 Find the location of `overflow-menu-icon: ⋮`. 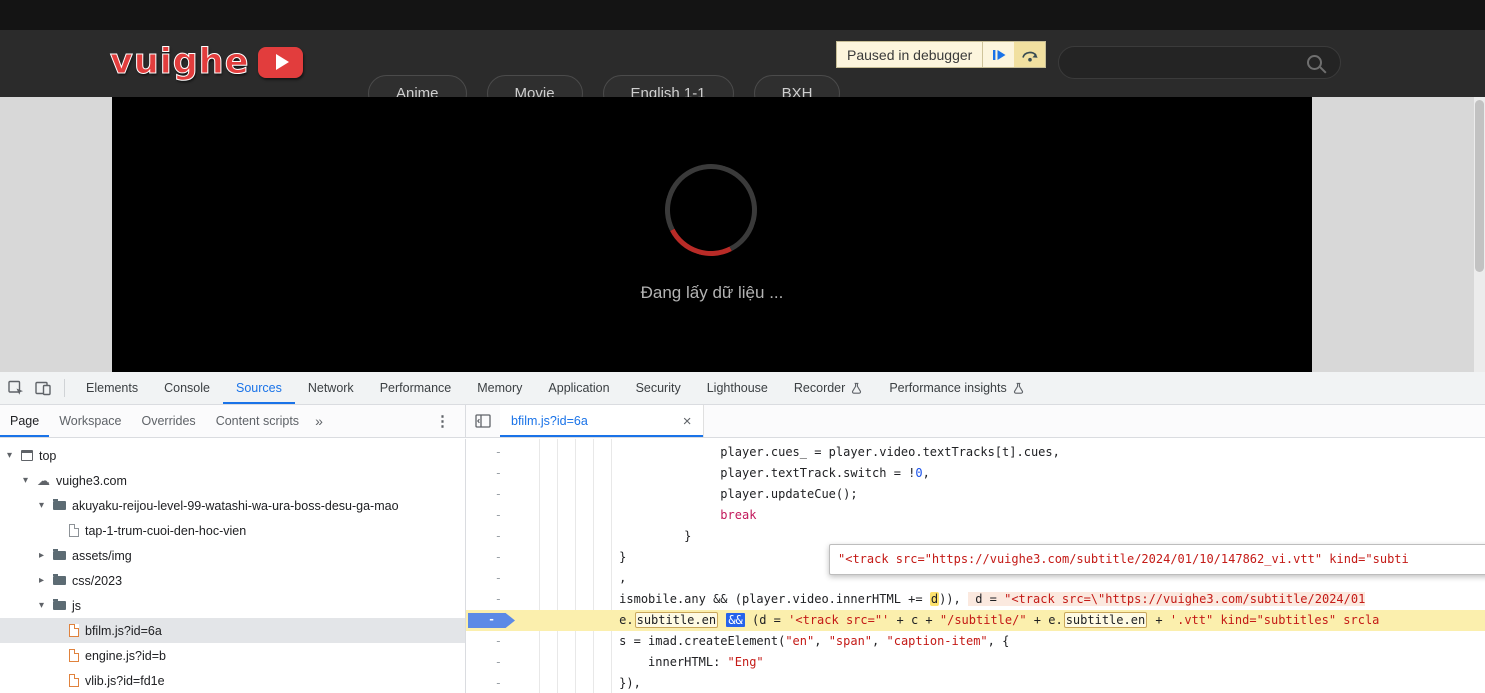

overflow-menu-icon: ⋮ is located at coordinates (443, 421).